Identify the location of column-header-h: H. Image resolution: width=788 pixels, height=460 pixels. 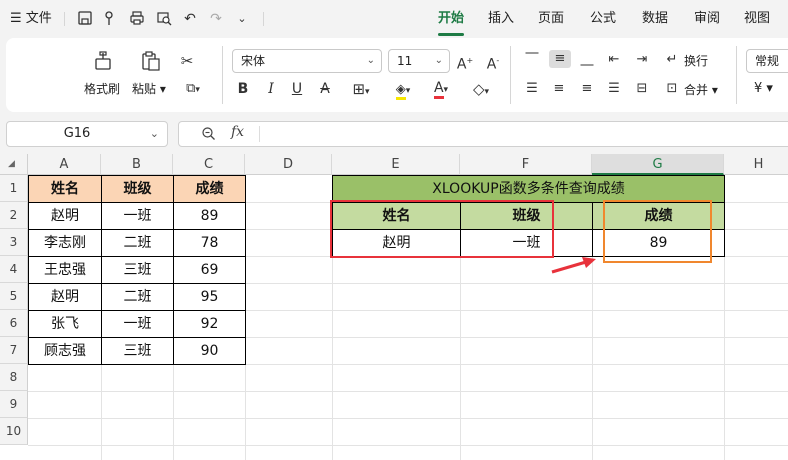
(756, 164).